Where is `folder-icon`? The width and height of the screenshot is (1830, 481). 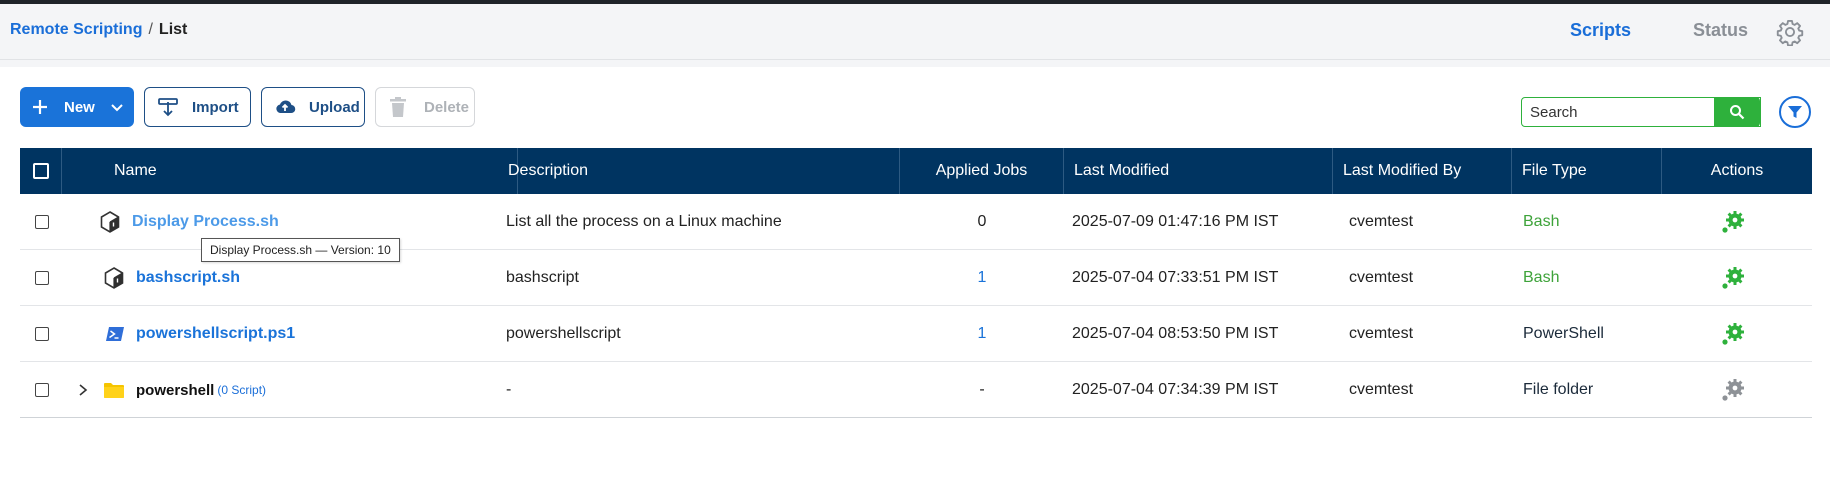
folder-icon is located at coordinates (114, 390).